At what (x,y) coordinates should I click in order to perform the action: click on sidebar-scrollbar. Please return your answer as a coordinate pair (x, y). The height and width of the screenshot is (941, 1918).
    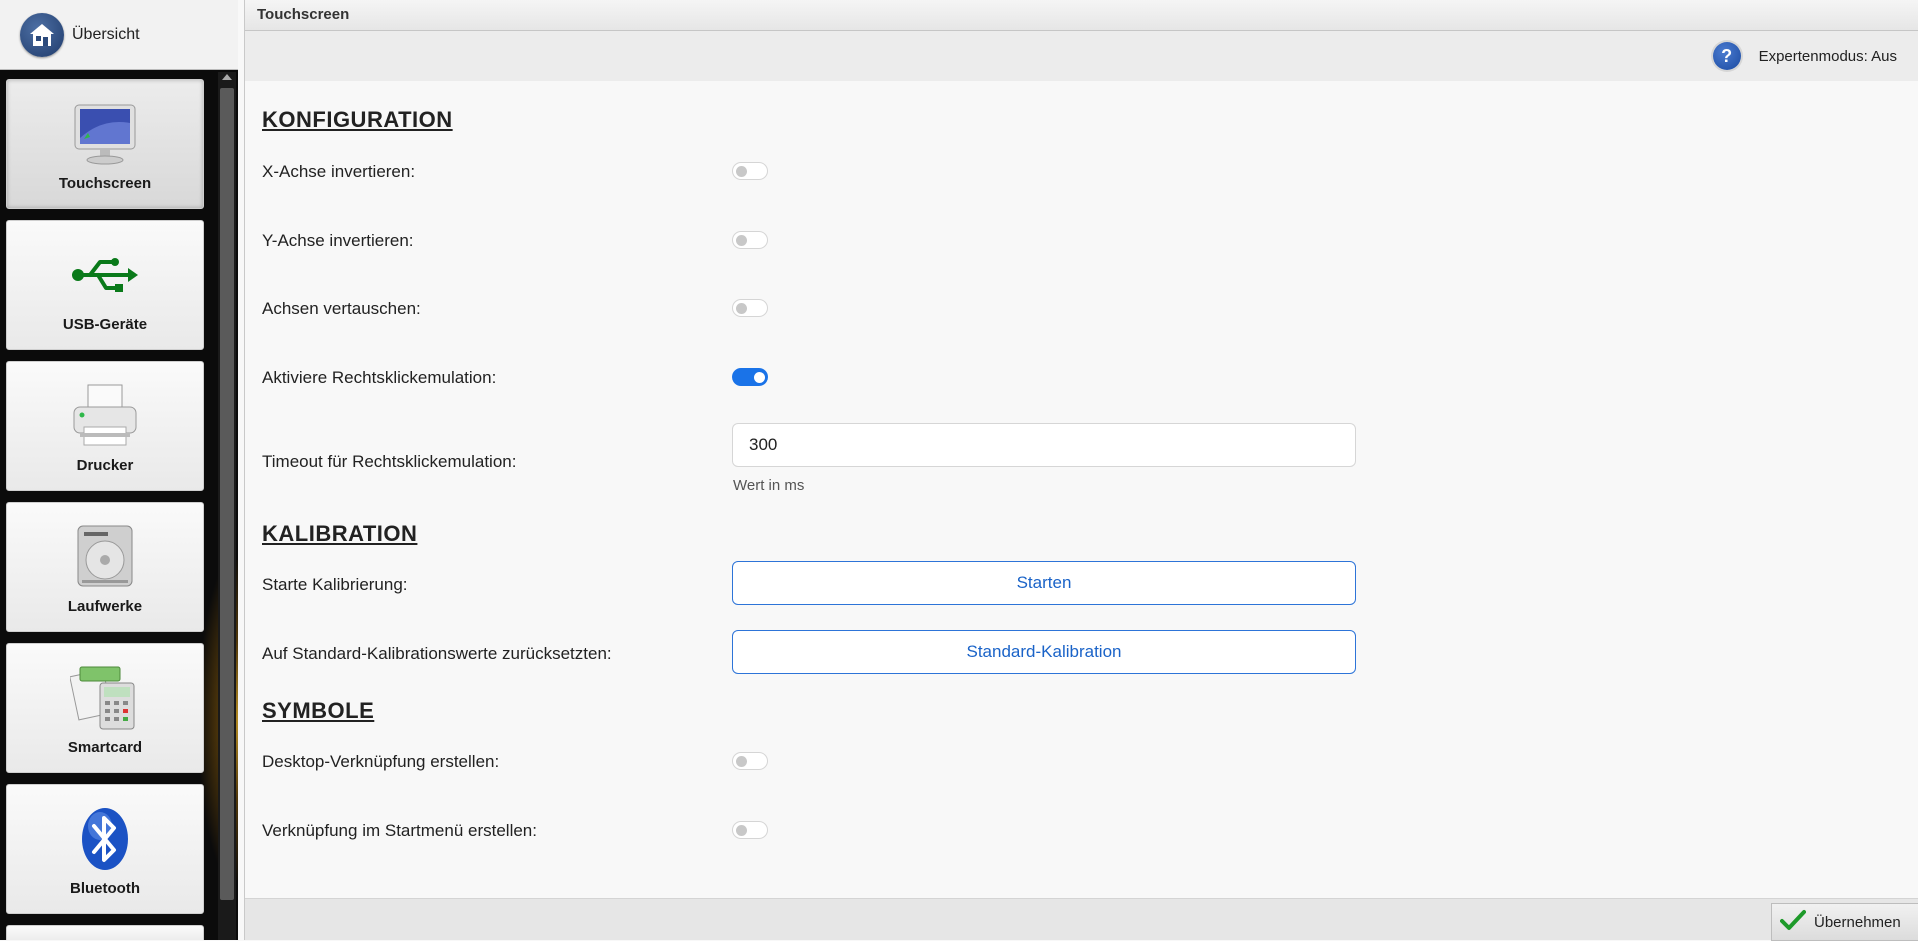
    Looking at the image, I should click on (227, 506).